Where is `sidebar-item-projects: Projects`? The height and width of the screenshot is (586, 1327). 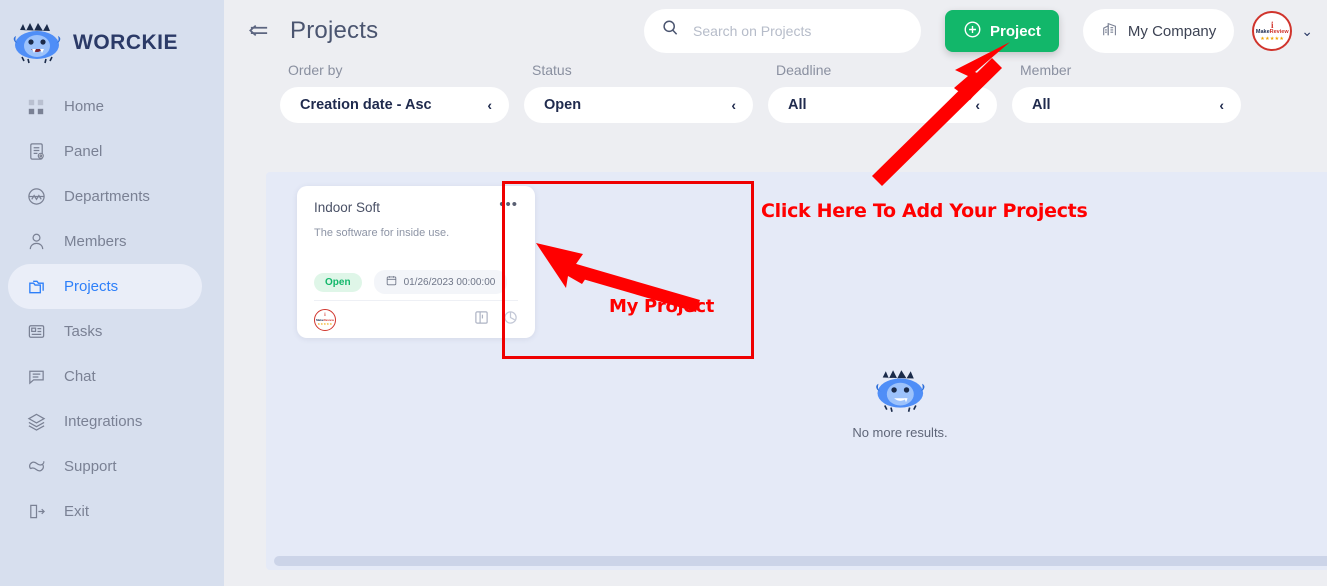
sidebar-item-projects: Projects is located at coordinates (105, 286).